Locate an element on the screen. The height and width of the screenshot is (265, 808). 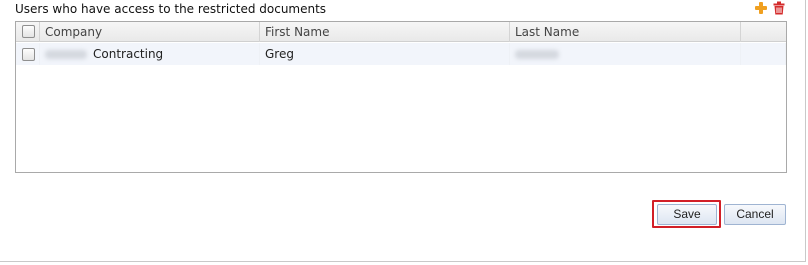
table-row: Contracting Greg is located at coordinates (401, 54).